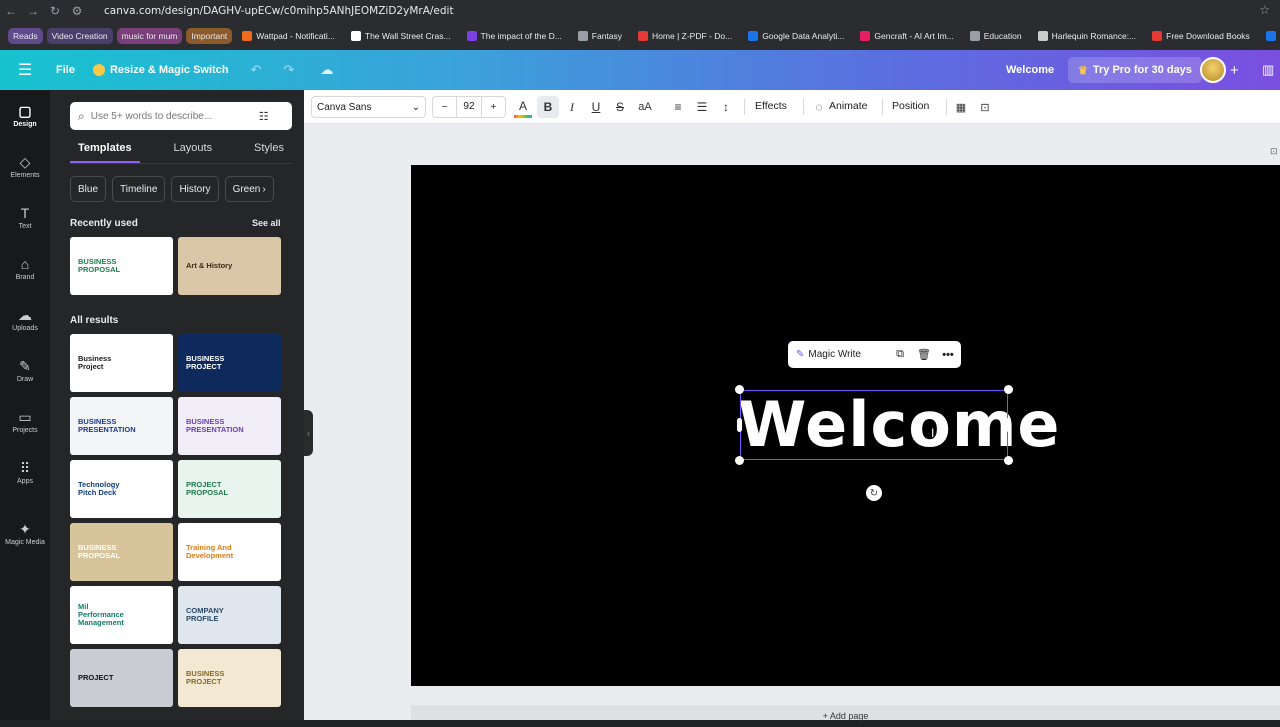 Image resolution: width=1280 pixels, height=727 pixels. What do you see at coordinates (739, 460) in the screenshot?
I see `resize-handle-bottom-left` at bounding box center [739, 460].